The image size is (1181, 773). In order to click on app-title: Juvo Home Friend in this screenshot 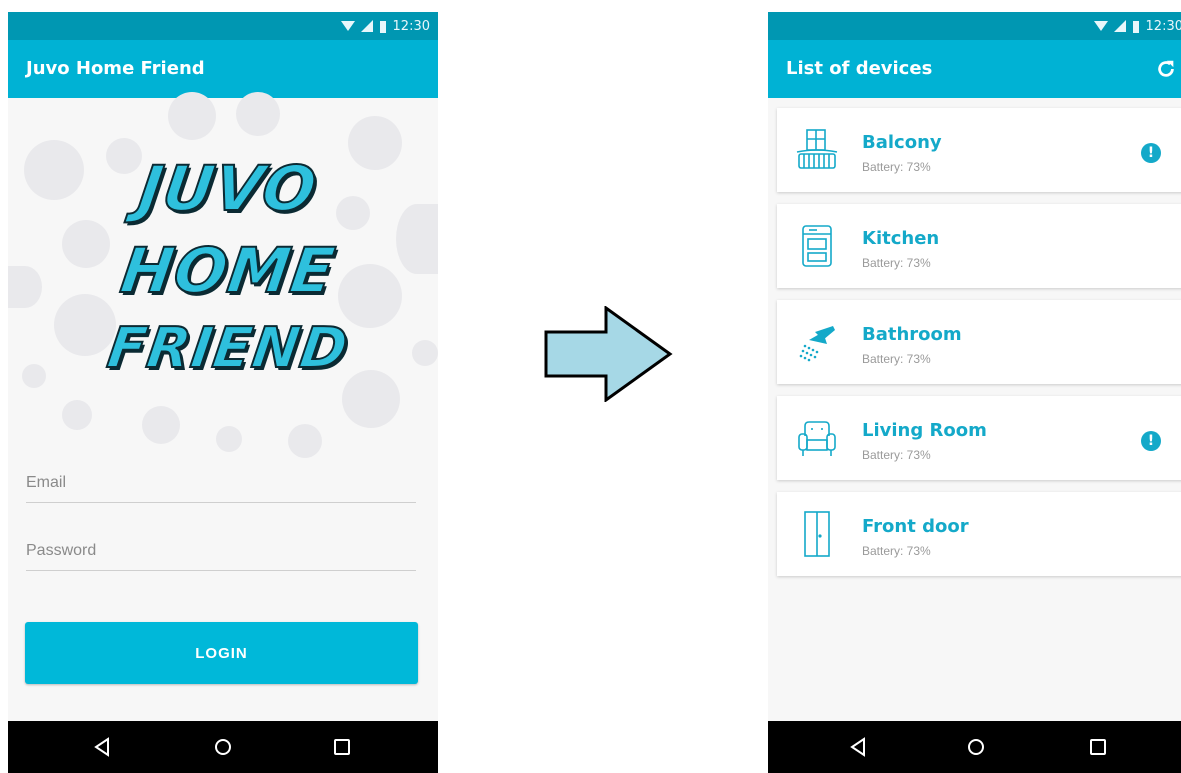, I will do `click(115, 68)`.